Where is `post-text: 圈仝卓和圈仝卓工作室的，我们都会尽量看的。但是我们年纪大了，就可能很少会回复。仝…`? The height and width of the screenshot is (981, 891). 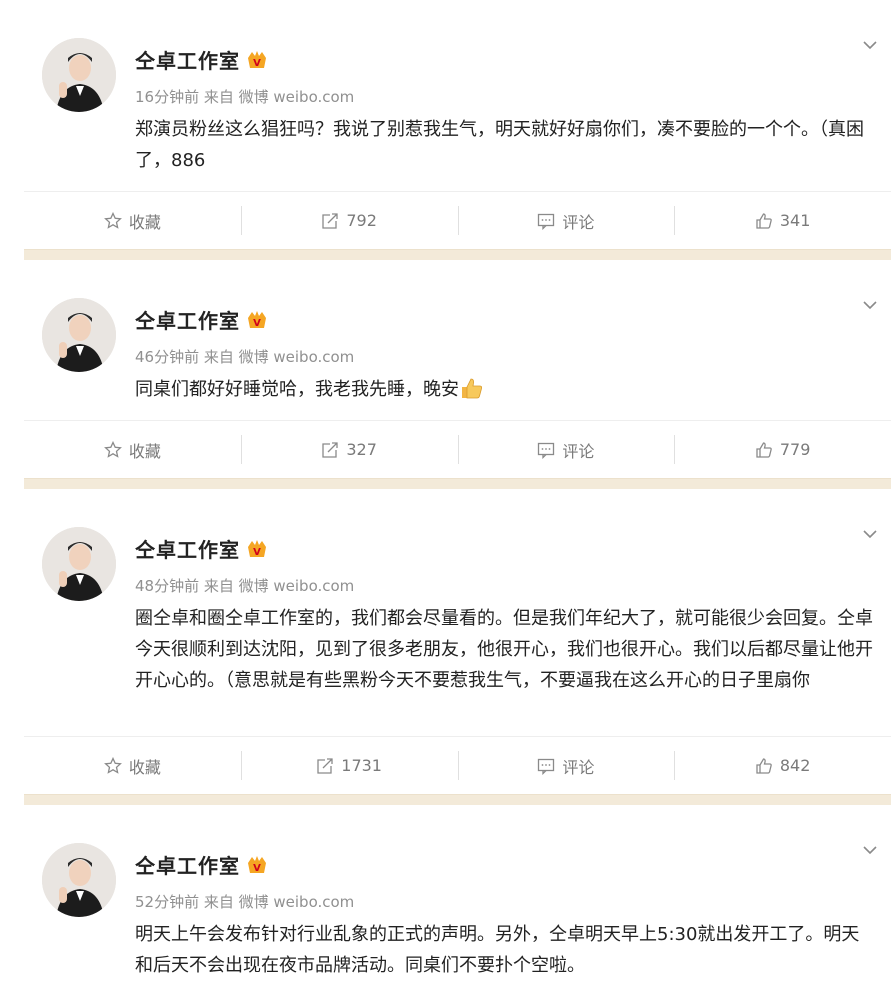 post-text: 圈仝卓和圈仝卓工作室的，我们都会尽量看的。但是我们年纪大了，就可能很少会回复。仝… is located at coordinates (504, 649).